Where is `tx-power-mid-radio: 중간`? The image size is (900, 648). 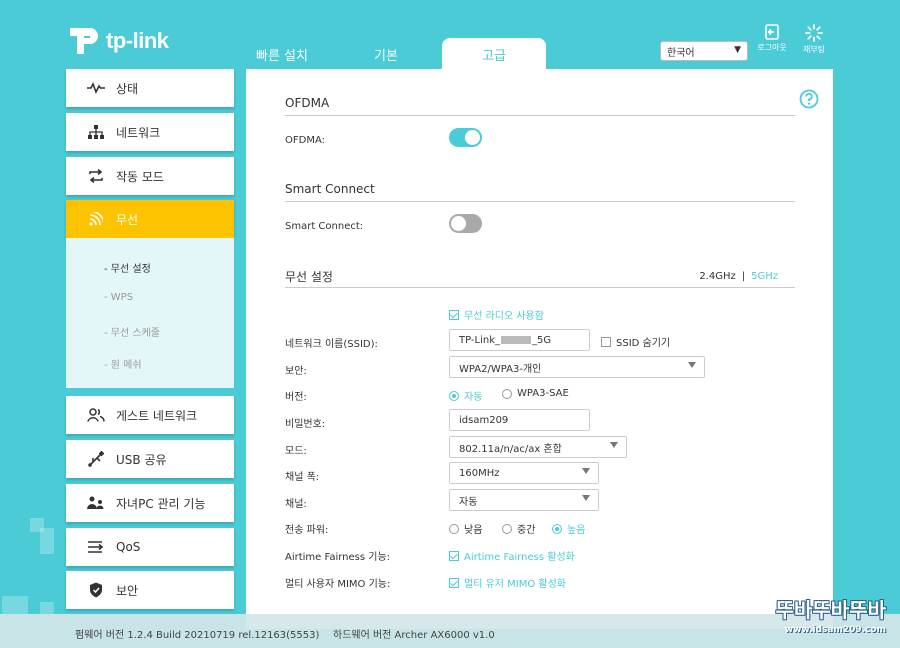 tx-power-mid-radio: 중간 is located at coordinates (518, 528).